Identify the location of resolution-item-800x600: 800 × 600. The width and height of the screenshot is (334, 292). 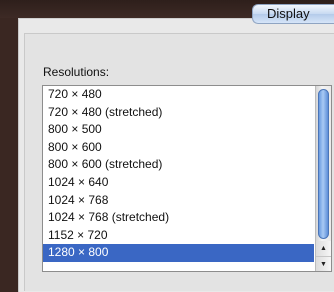
(178, 148).